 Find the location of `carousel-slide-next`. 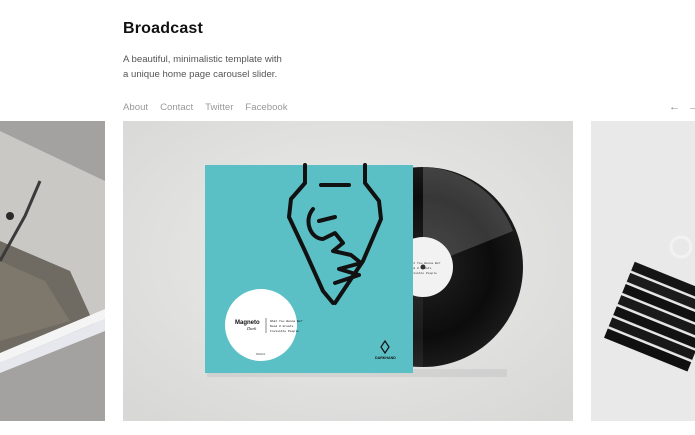

carousel-slide-next is located at coordinates (643, 271).